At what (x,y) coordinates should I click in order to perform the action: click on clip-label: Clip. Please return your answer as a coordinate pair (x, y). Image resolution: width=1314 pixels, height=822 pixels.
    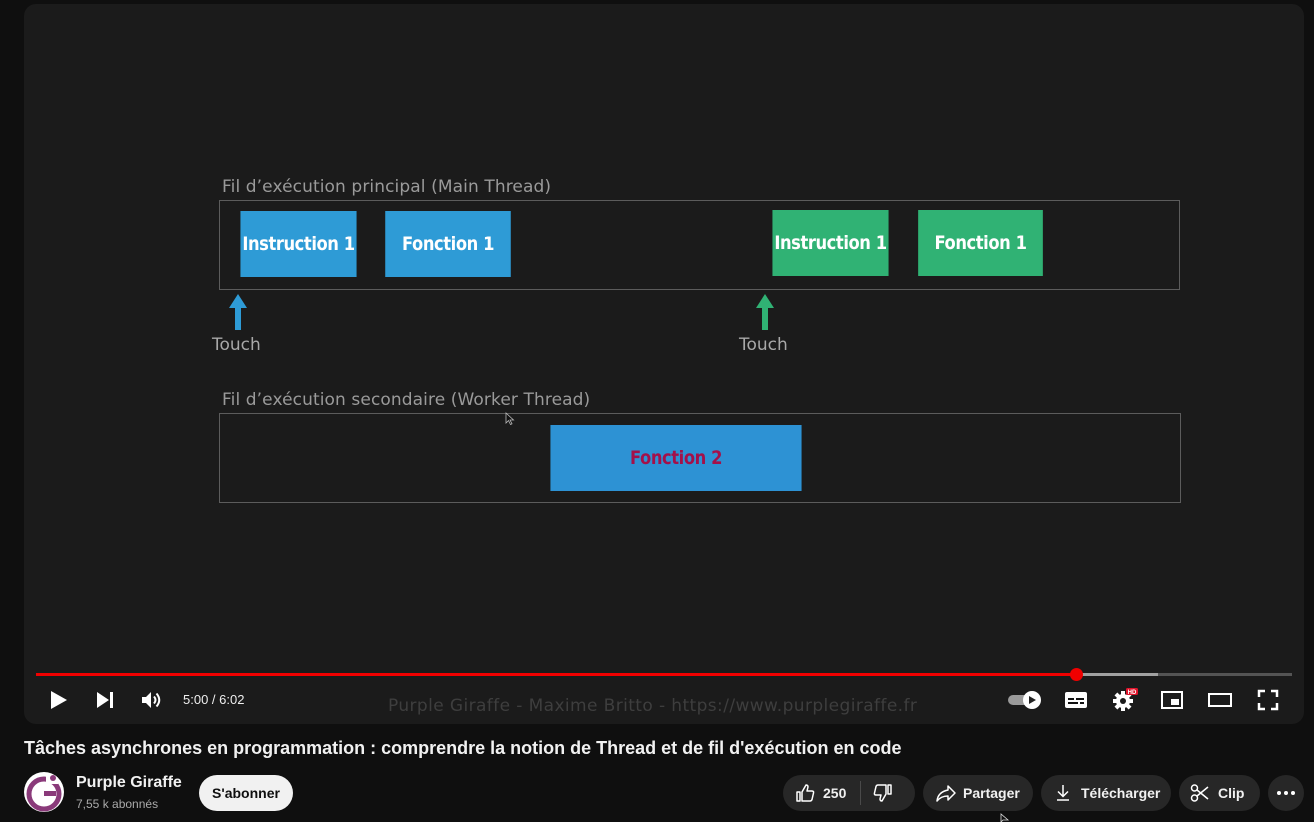
    Looking at the image, I should click on (1231, 793).